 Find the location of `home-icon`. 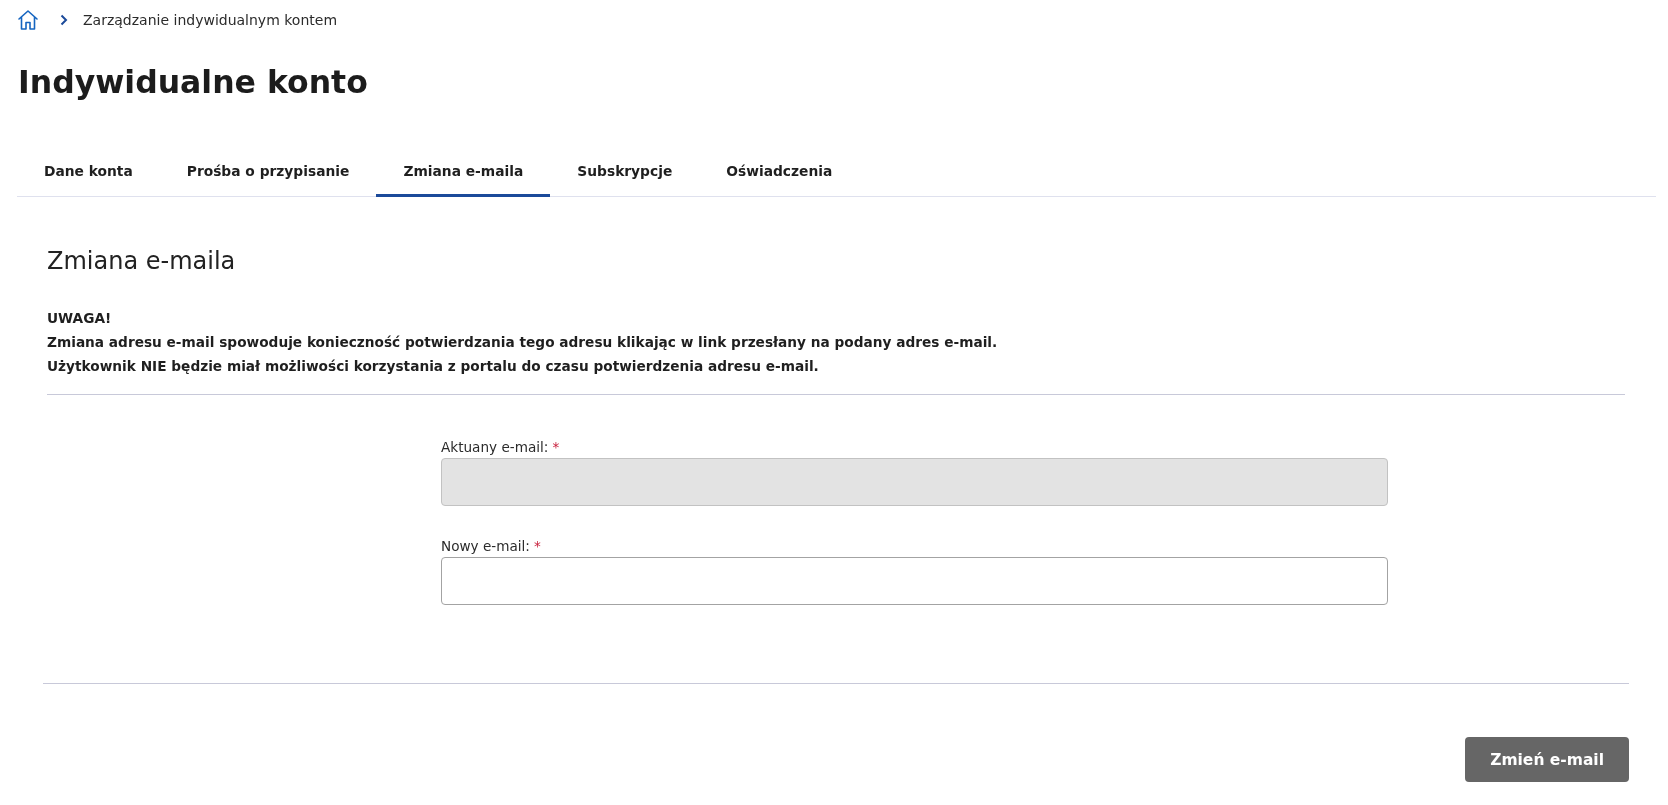

home-icon is located at coordinates (28, 20).